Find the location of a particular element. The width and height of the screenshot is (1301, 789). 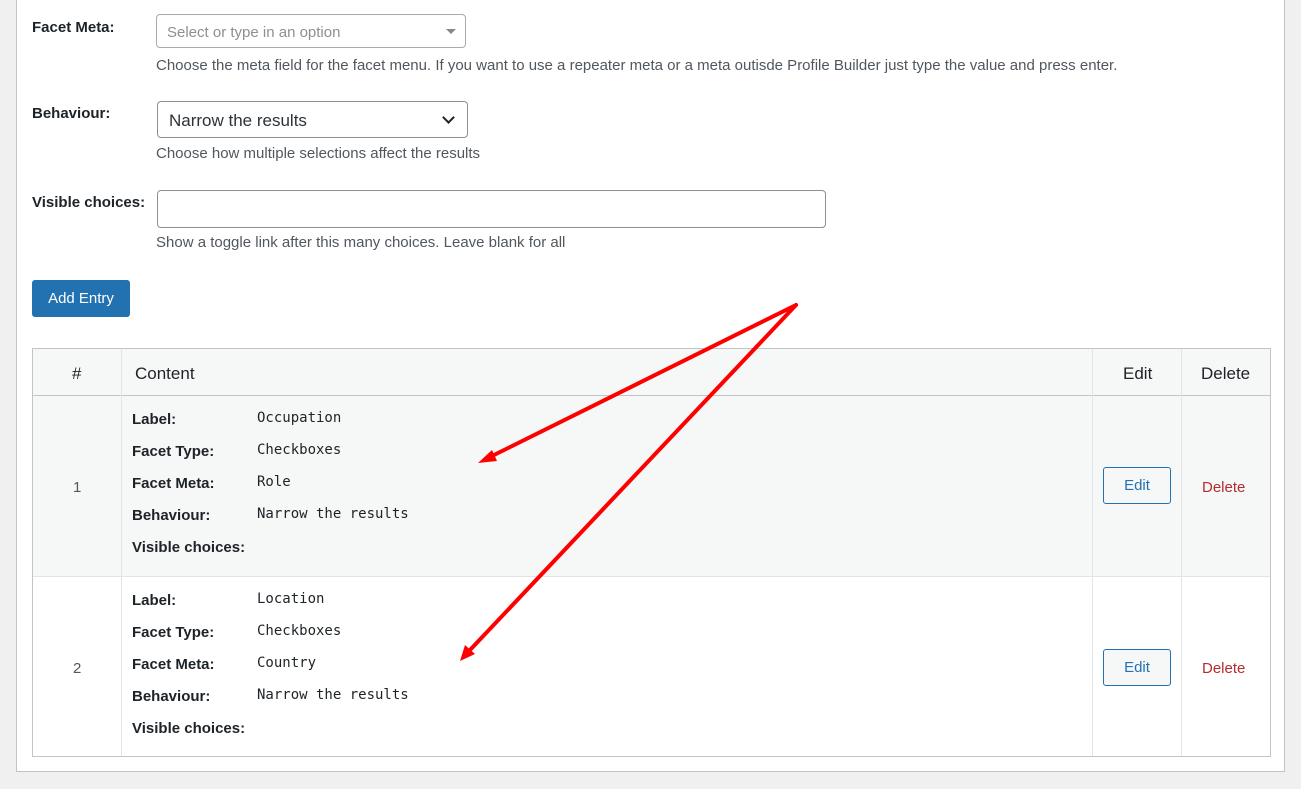

facet-meta-select: Select or type in an option is located at coordinates (311, 31).